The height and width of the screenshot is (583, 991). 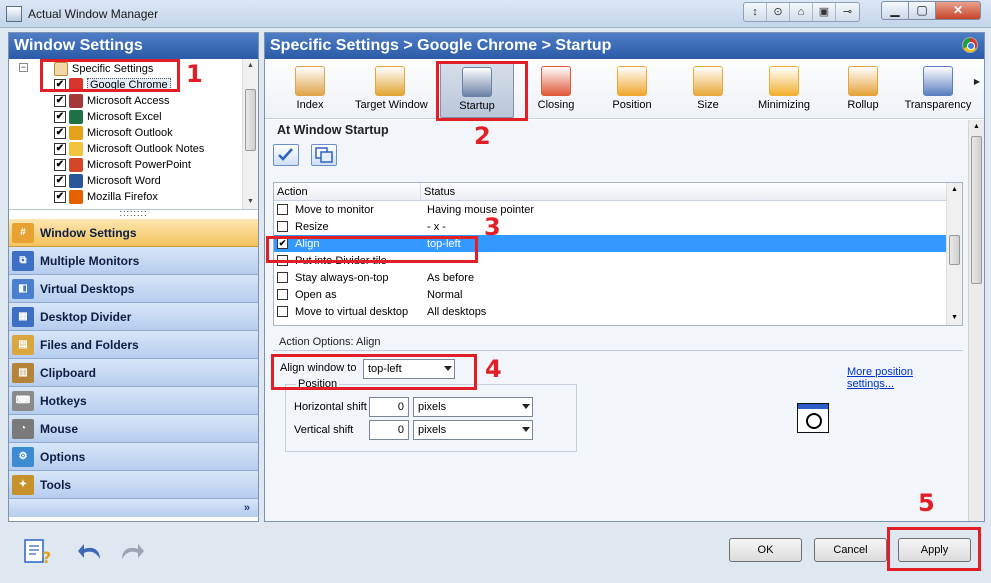 I want to click on title-tool-4-icon: ▣, so click(x=824, y=12).